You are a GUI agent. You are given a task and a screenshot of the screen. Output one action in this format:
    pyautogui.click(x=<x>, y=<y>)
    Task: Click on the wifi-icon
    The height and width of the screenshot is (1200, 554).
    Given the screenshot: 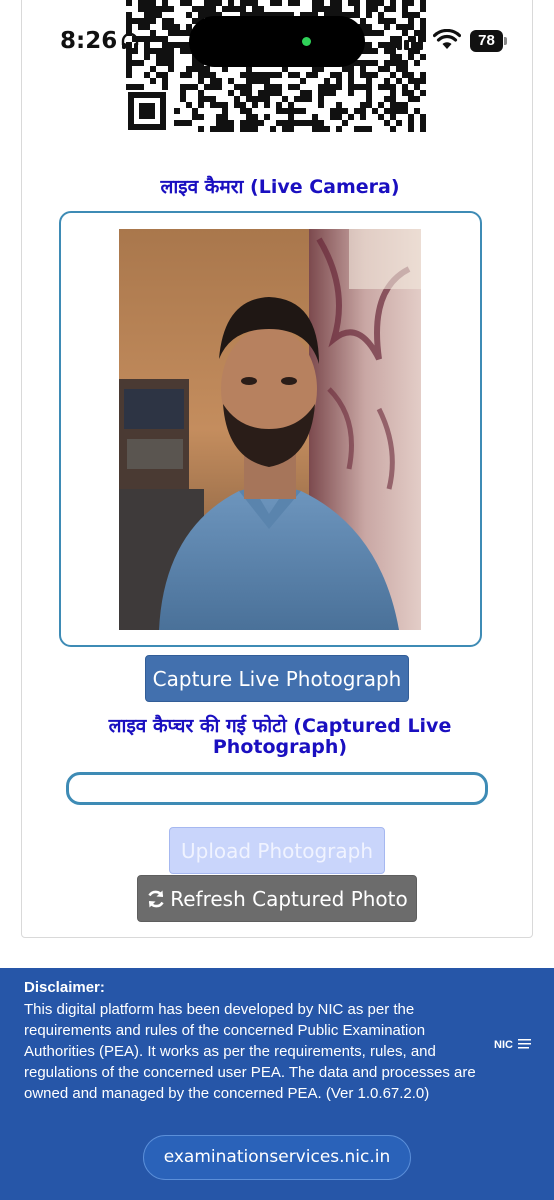 What is the action you would take?
    pyautogui.click(x=447, y=41)
    